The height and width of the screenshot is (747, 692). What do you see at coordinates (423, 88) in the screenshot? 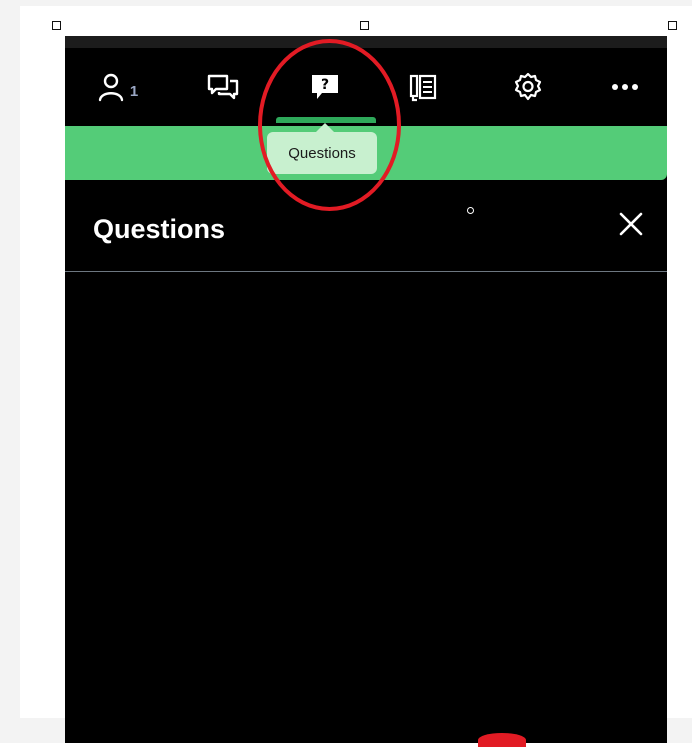
I see `notes-icon` at bounding box center [423, 88].